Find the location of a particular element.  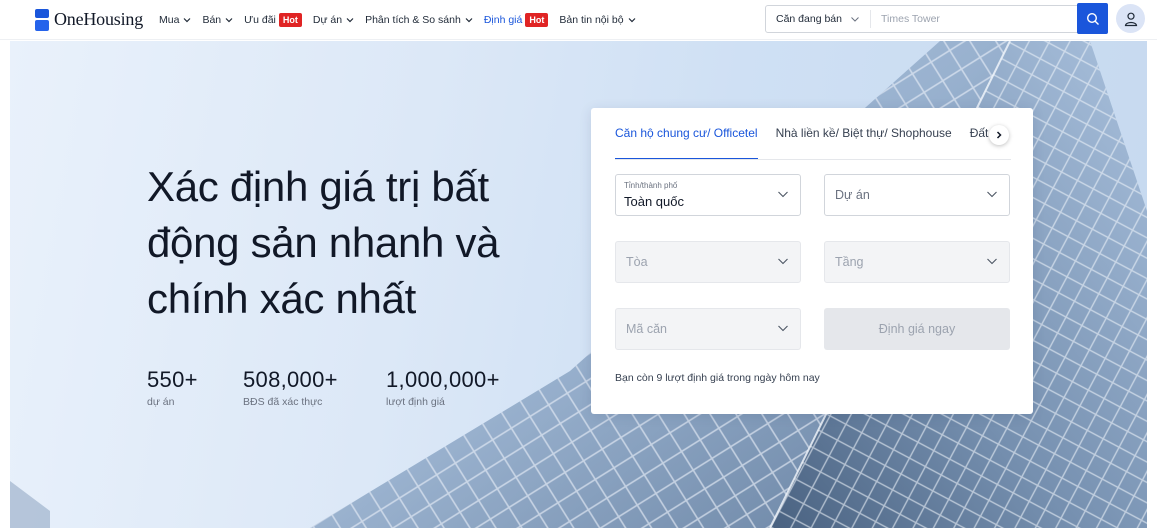

search-icon is located at coordinates (1092, 18).